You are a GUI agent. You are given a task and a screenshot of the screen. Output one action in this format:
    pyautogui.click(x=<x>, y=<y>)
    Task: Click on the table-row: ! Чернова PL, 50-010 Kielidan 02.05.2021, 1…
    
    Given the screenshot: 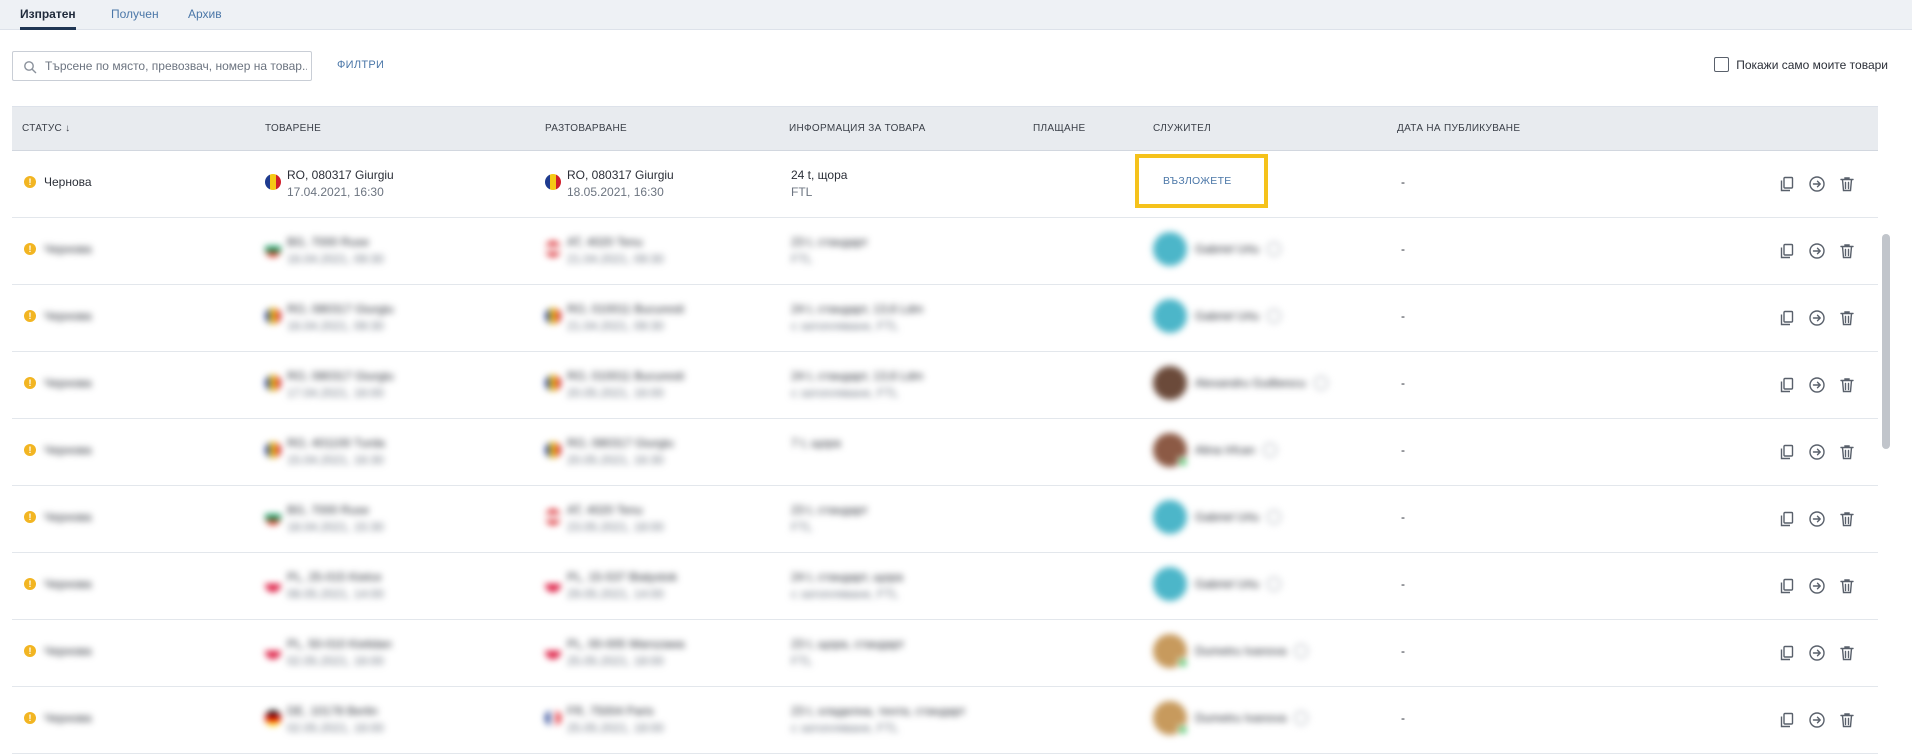 What is the action you would take?
    pyautogui.click(x=945, y=653)
    